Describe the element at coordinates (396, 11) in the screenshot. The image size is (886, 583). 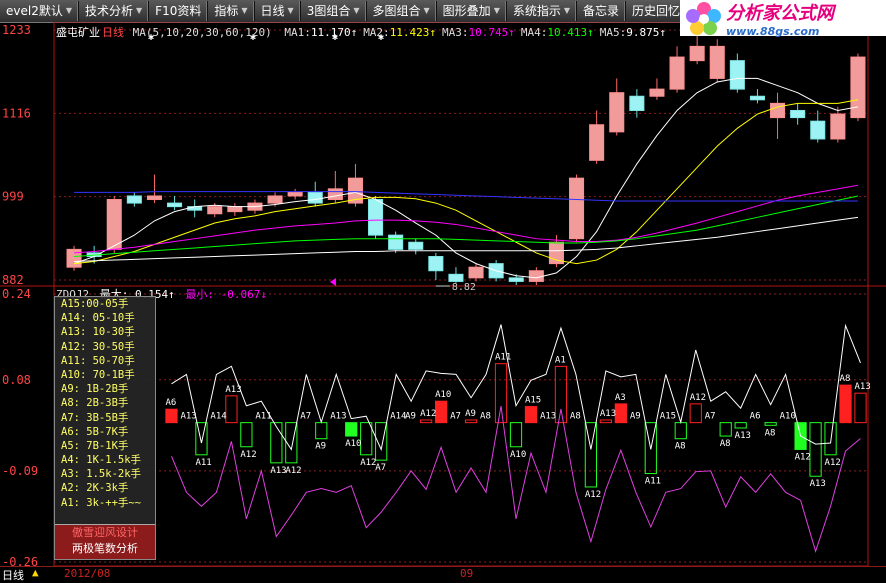
I see `toolbar-item-label: 多图组合` at that location.